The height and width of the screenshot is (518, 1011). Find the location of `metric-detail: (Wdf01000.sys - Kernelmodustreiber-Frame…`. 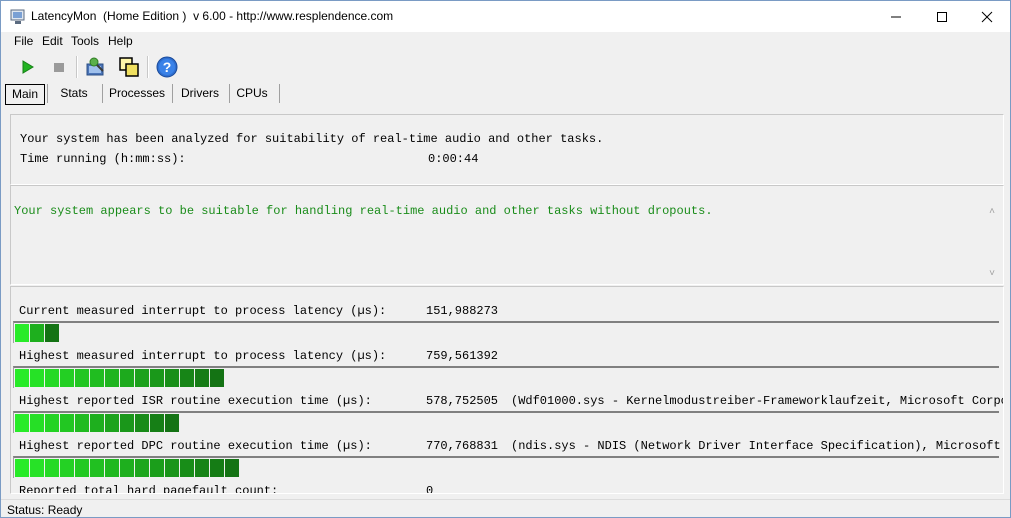

metric-detail: (Wdf01000.sys - Kernelmodustreiber-Frame… is located at coordinates (757, 401).